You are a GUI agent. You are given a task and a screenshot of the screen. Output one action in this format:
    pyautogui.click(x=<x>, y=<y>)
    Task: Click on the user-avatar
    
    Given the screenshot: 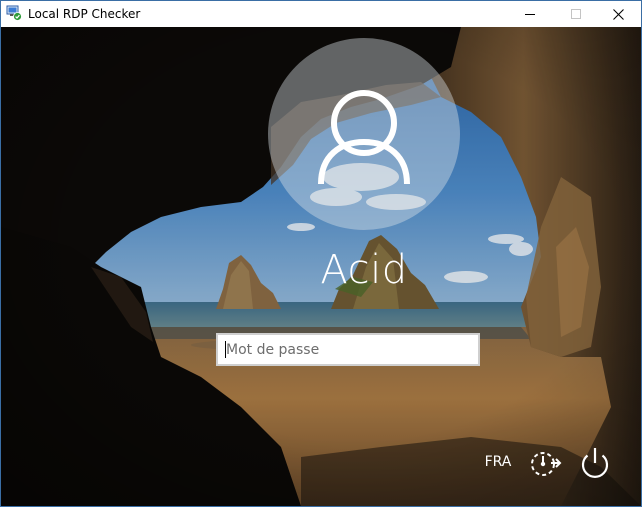 What is the action you would take?
    pyautogui.click(x=364, y=134)
    